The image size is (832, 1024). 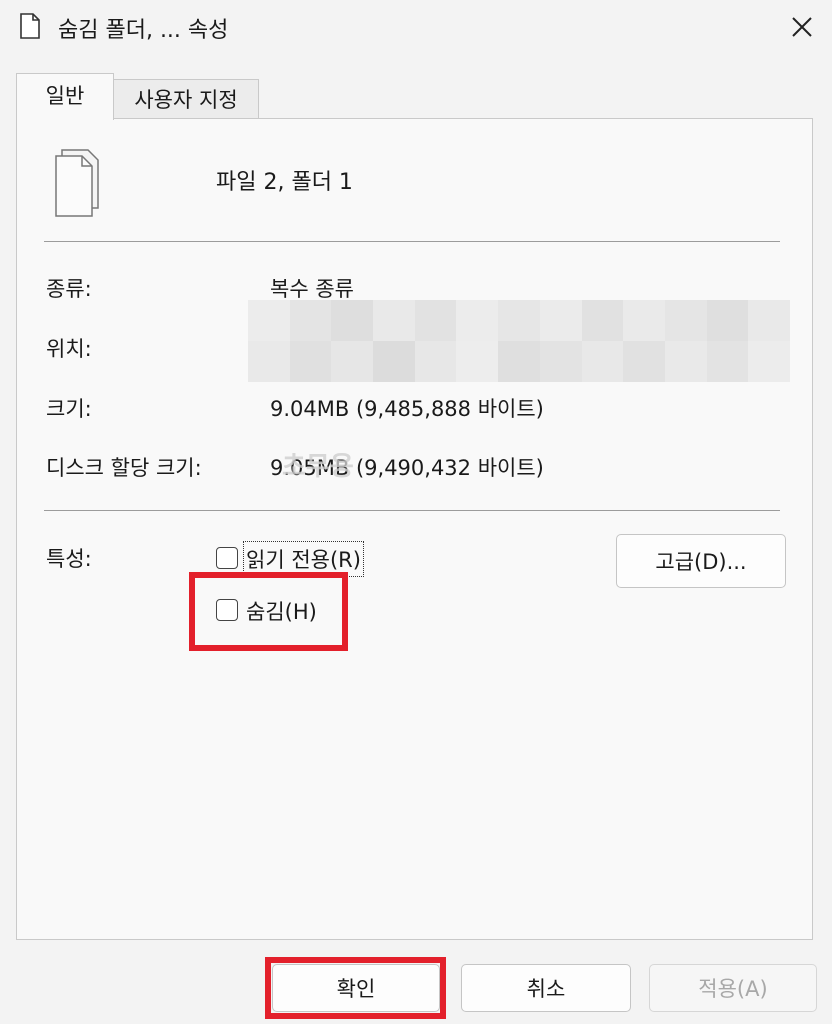 What do you see at coordinates (124, 468) in the screenshot?
I see `disk-size-label: 디스크 할당 크기:` at bounding box center [124, 468].